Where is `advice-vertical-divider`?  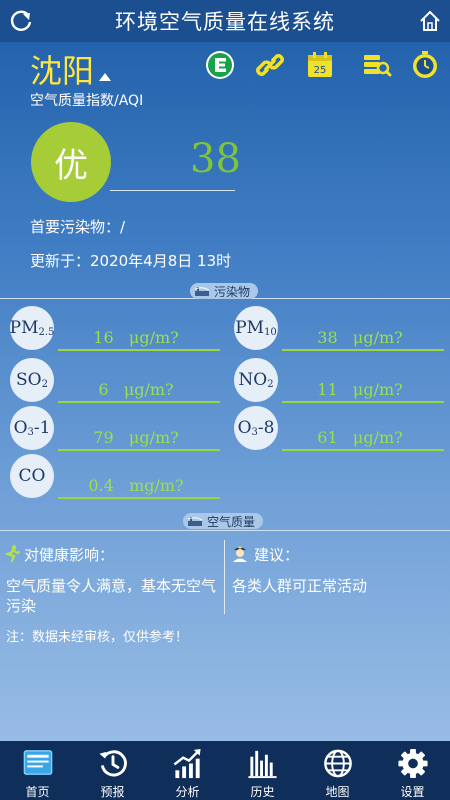 advice-vertical-divider is located at coordinates (224, 577).